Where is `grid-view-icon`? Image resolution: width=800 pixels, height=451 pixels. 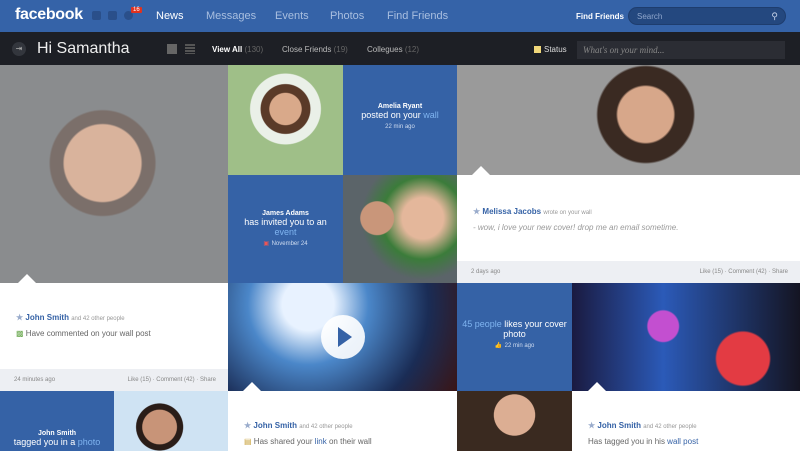
grid-view-icon is located at coordinates (172, 49).